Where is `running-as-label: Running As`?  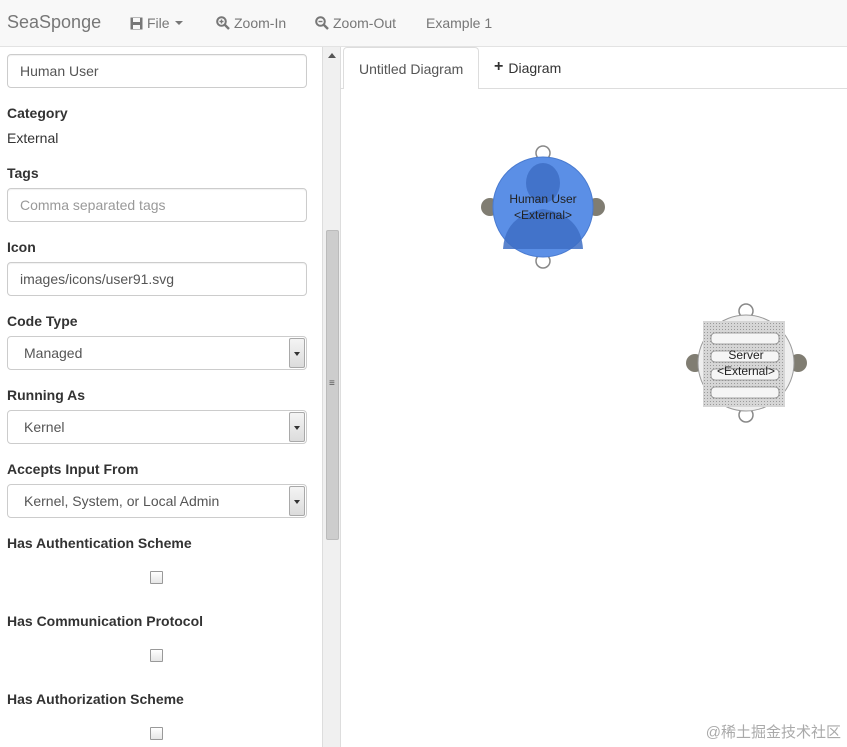
running-as-label: Running As is located at coordinates (46, 395).